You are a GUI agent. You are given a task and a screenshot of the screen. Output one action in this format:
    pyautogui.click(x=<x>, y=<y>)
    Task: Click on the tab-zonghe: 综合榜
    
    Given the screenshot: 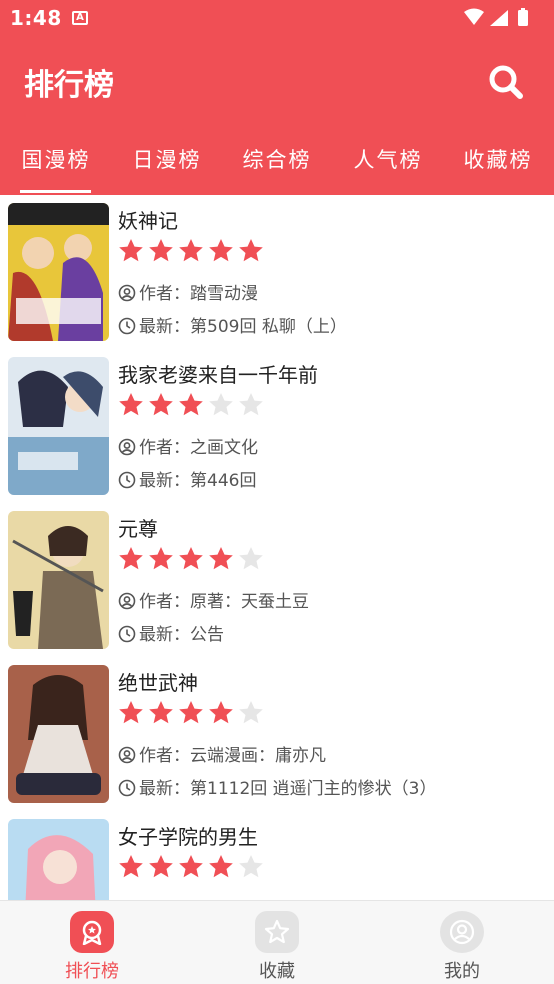 What is the action you would take?
    pyautogui.click(x=277, y=164)
    